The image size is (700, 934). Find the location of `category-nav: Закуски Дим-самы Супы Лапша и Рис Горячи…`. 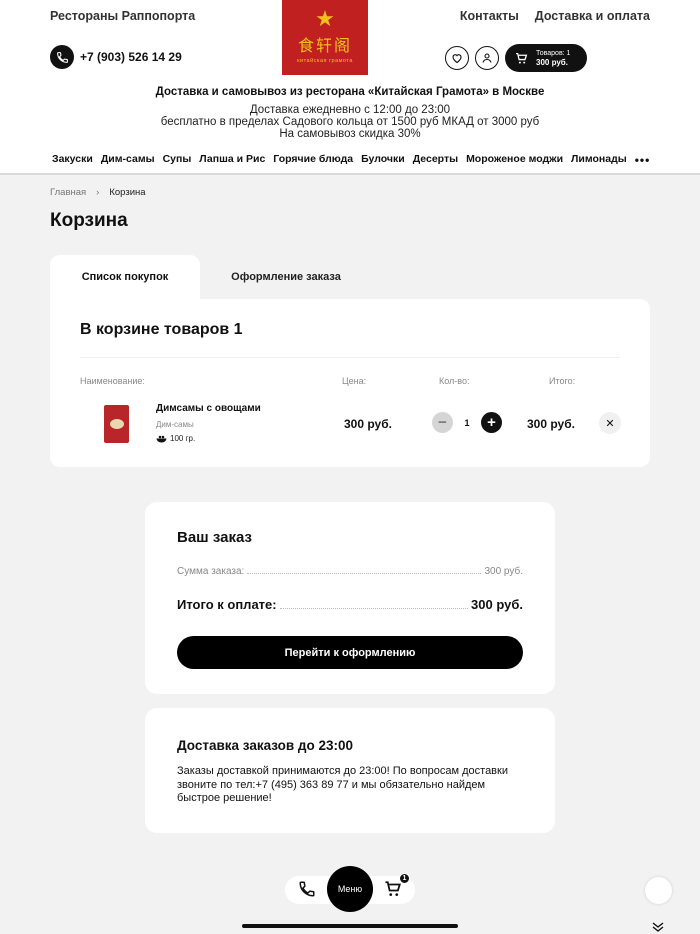

category-nav: Закуски Дим-самы Супы Лапша и Рис Горячи… is located at coordinates (351, 160).